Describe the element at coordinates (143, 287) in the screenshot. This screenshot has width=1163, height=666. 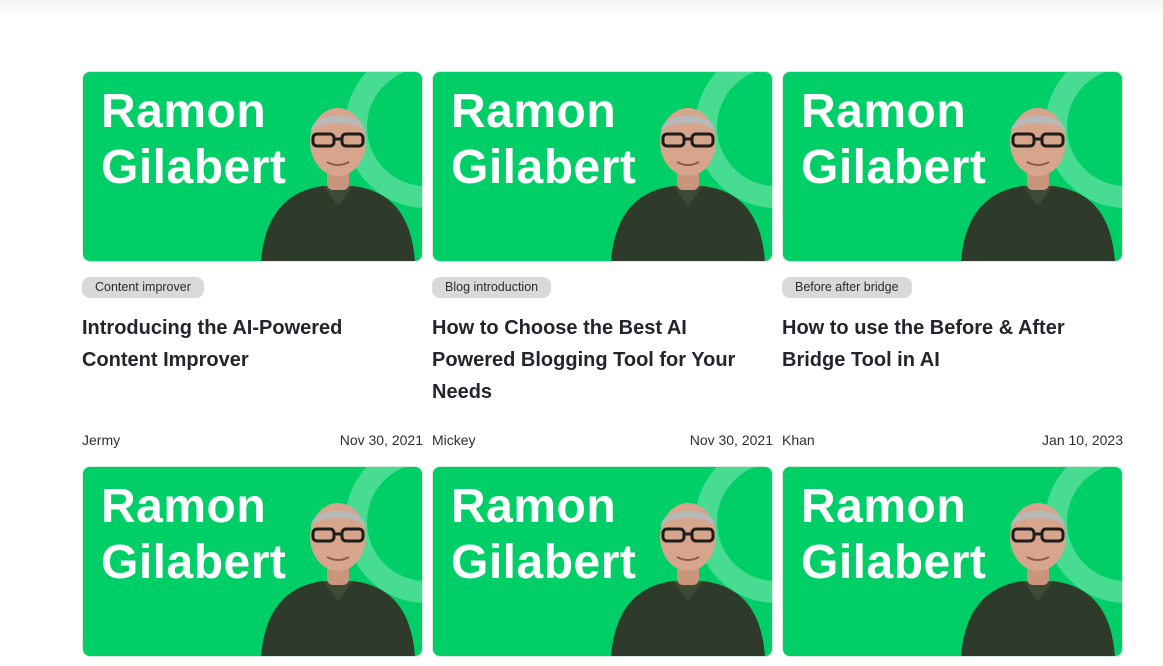
I see `category-tag: Content improver` at that location.